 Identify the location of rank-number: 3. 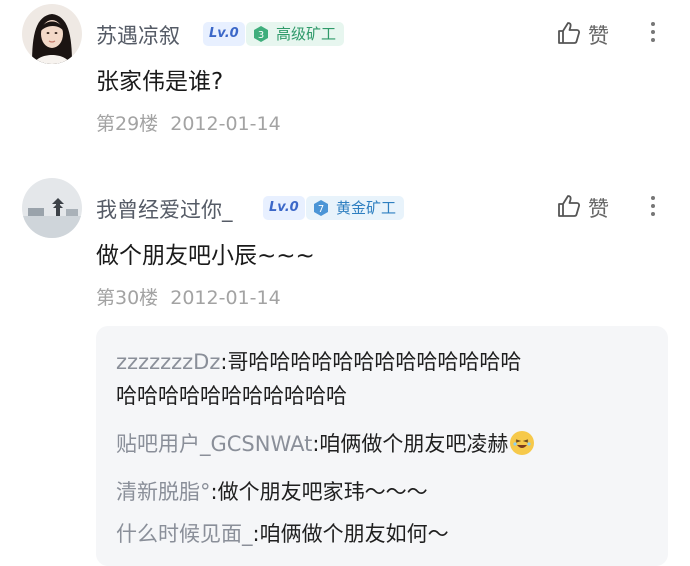
(261, 35).